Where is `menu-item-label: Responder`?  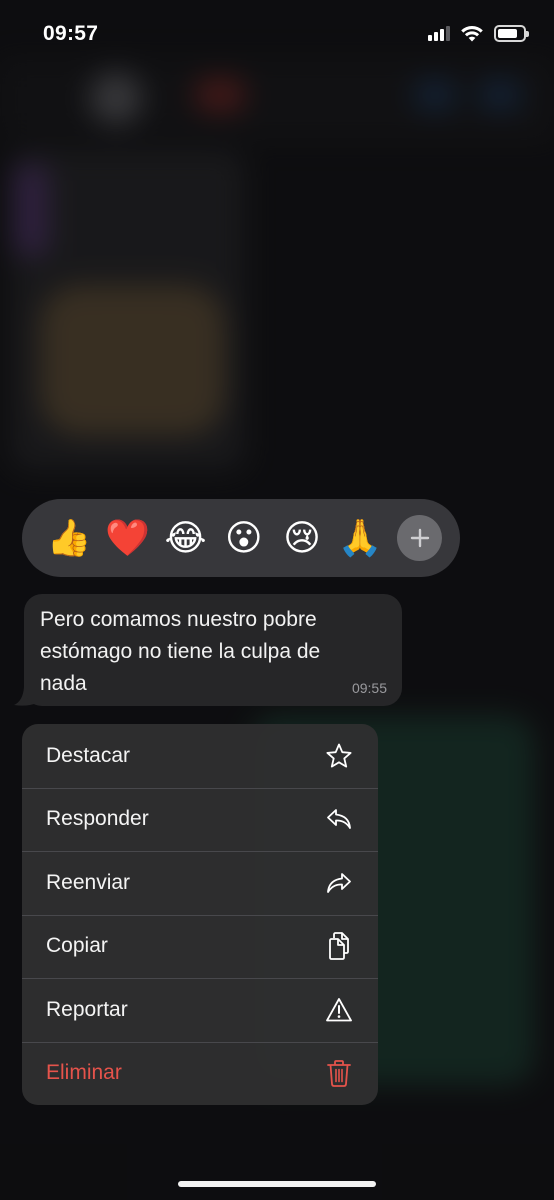
menu-item-label: Responder is located at coordinates (97, 819).